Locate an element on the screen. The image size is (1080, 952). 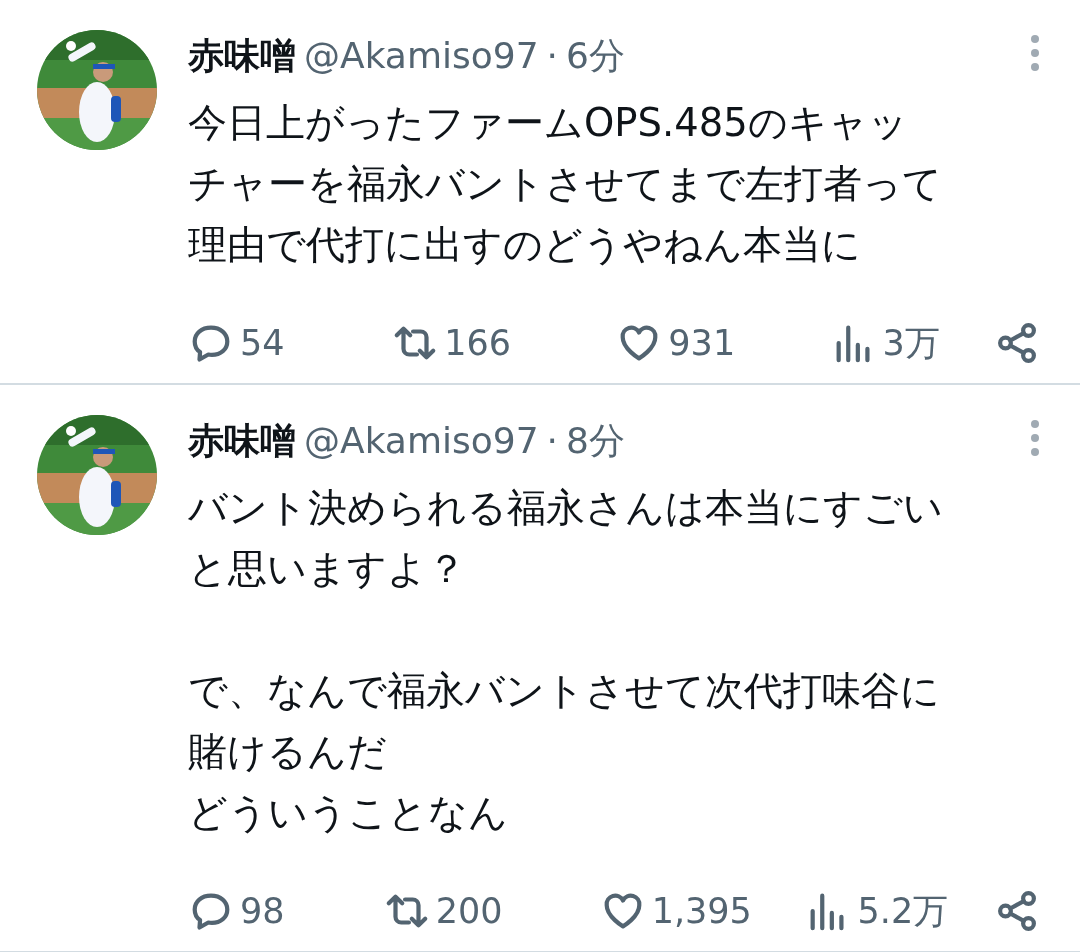
like-count: 931 is located at coordinates (702, 343).